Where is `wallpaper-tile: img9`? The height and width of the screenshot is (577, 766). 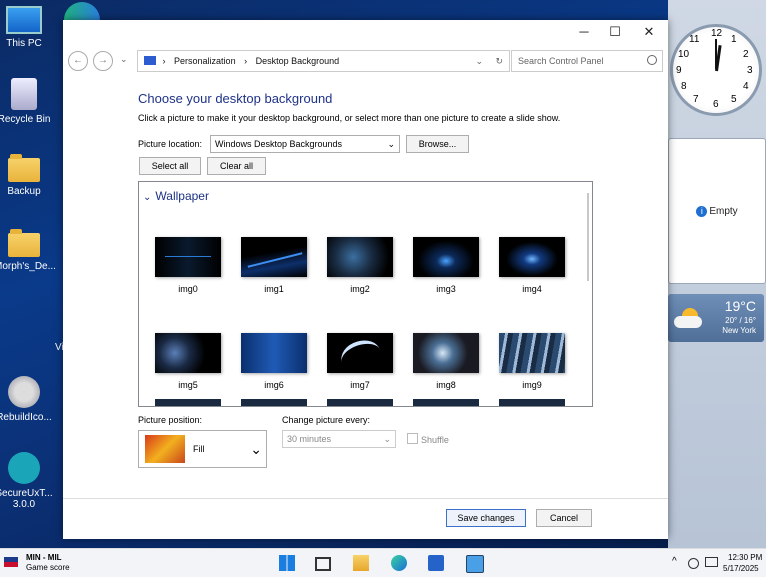
wallpaper-tile: img9 is located at coordinates (532, 361).